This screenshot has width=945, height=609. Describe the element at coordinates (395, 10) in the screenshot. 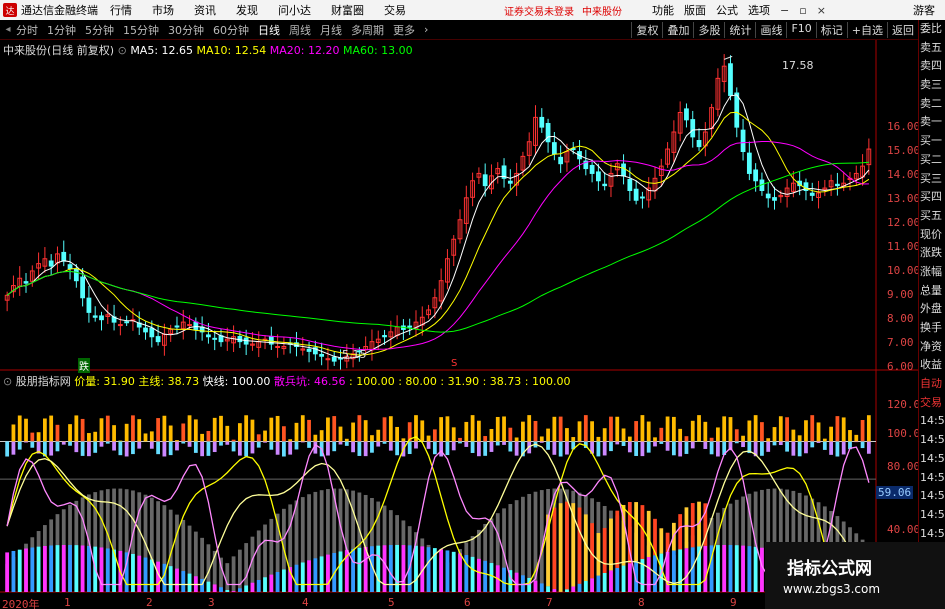

I see `menu-item-trade: 交易` at that location.